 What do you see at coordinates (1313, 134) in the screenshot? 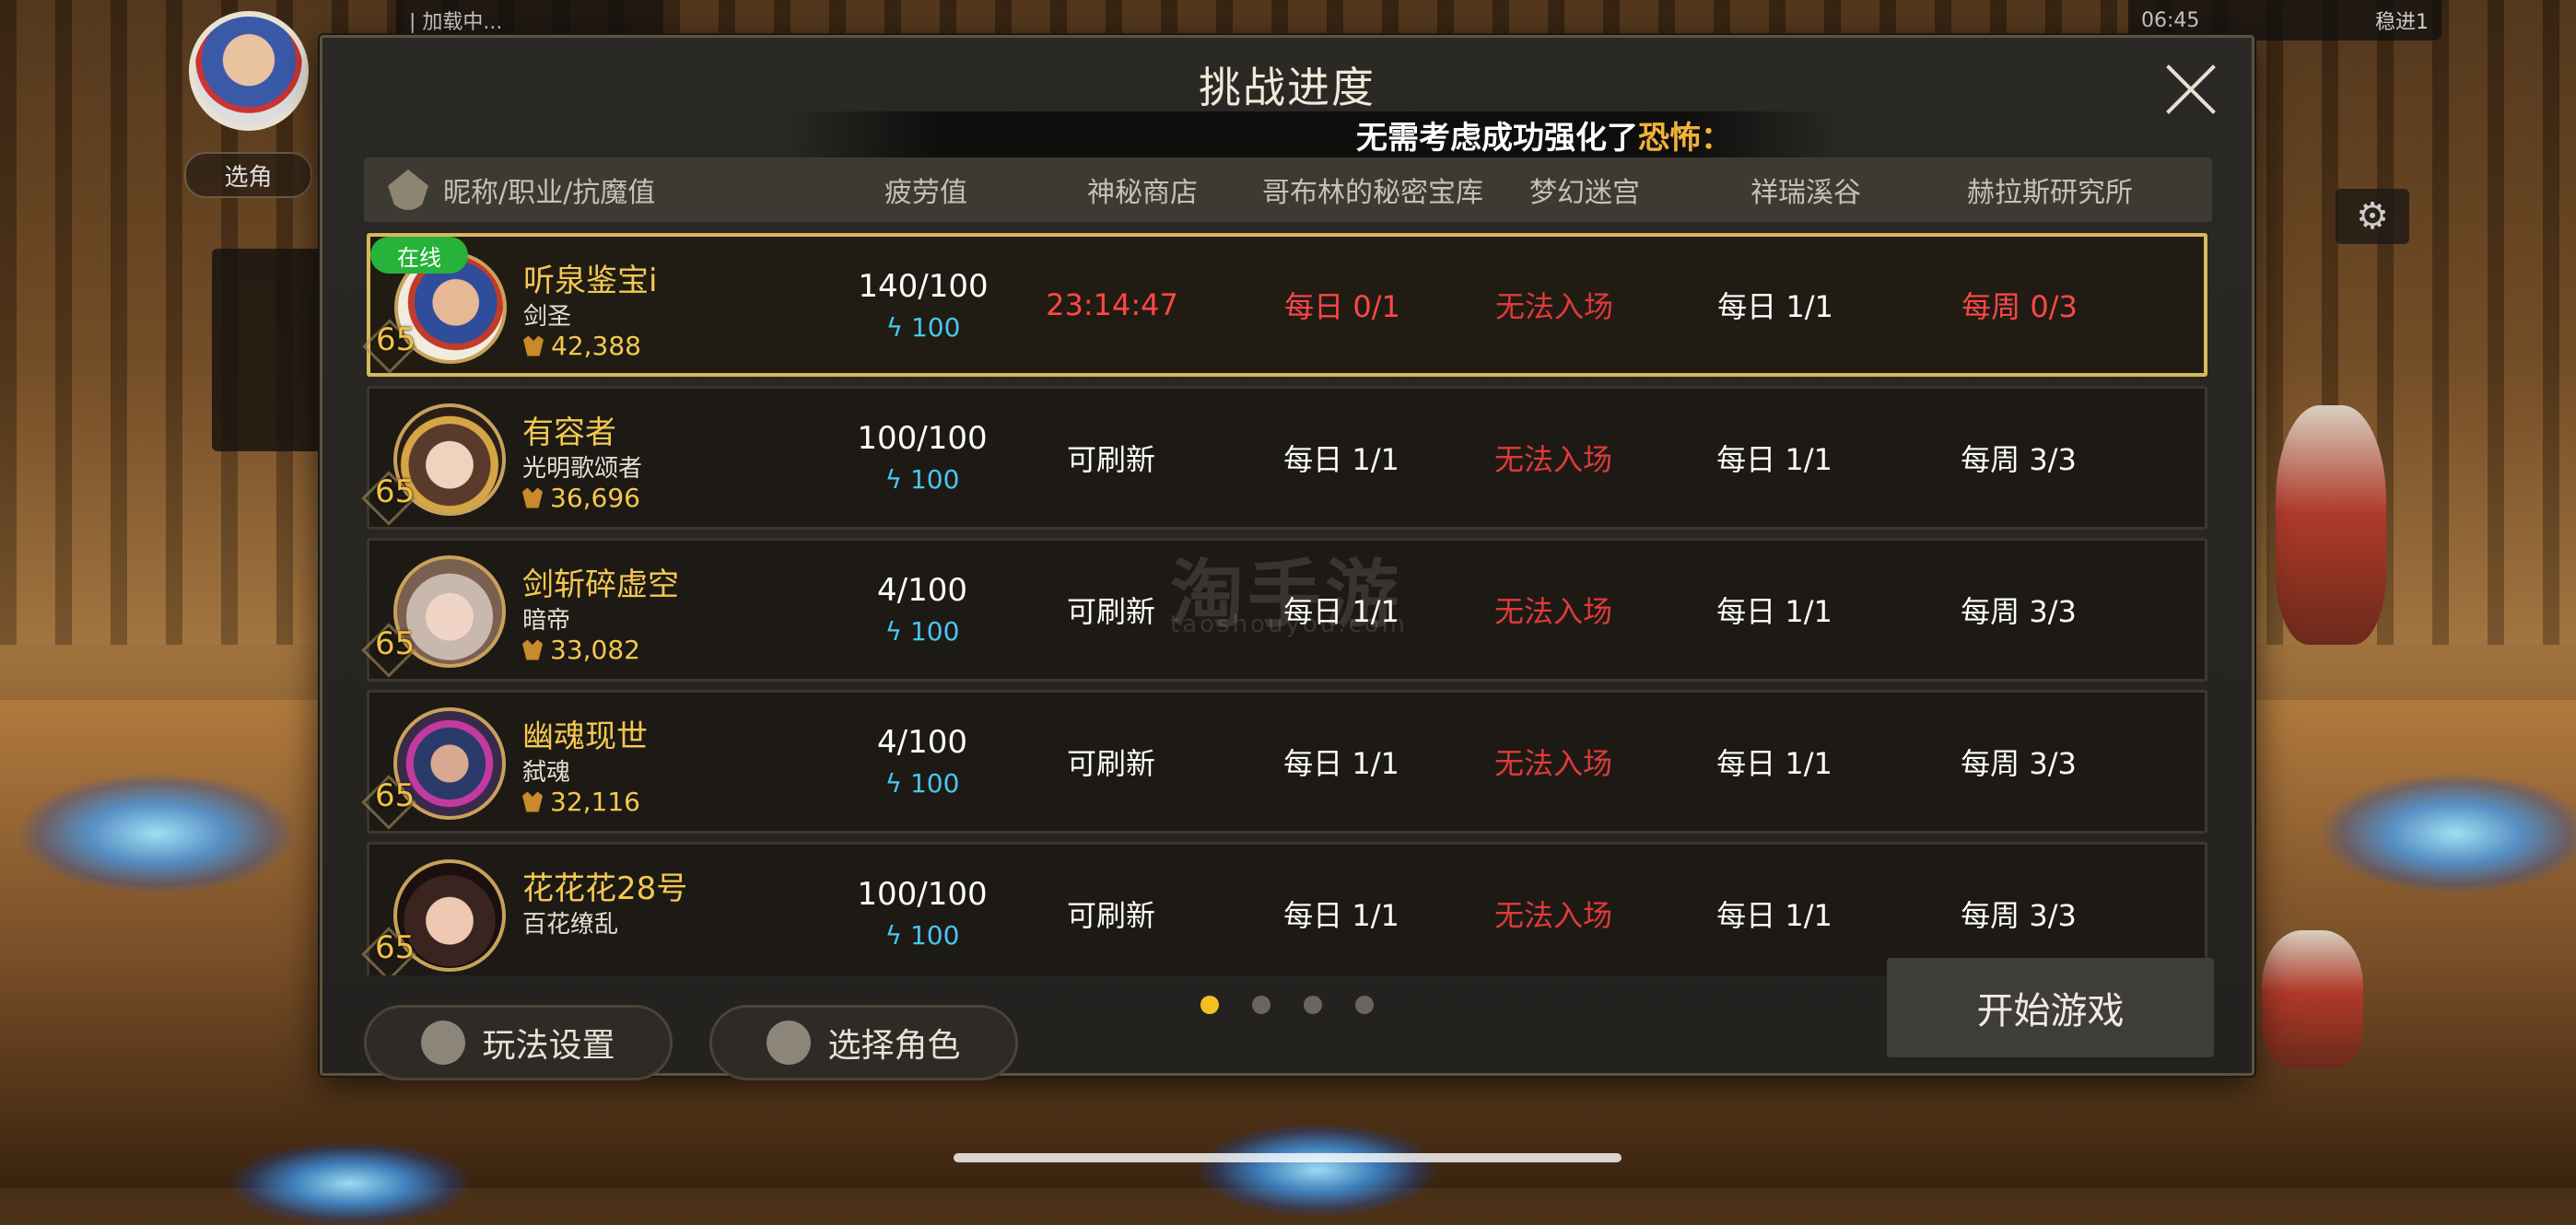
I see `announcement-marquee: 无需考虑成功强化了 恐怖：` at bounding box center [1313, 134].